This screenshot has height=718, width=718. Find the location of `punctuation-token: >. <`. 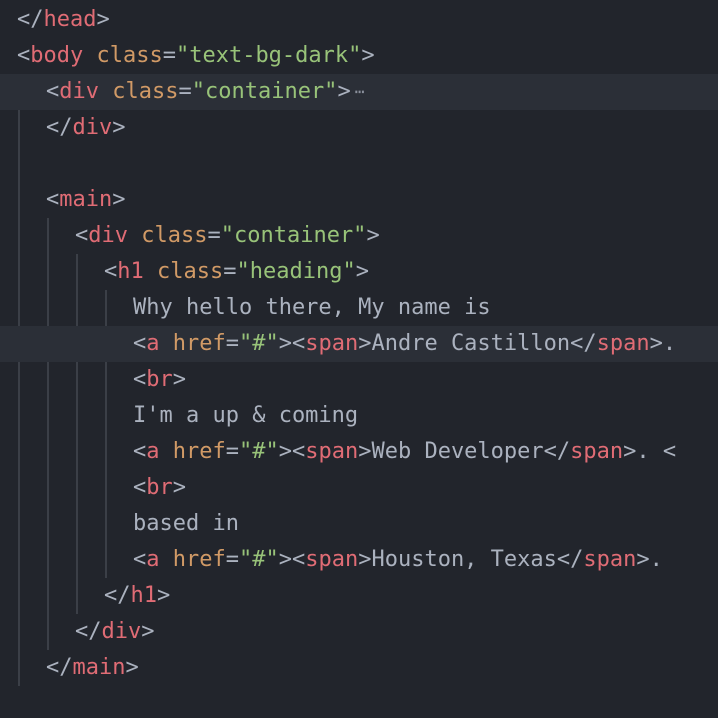

punctuation-token: >. < is located at coordinates (650, 451).